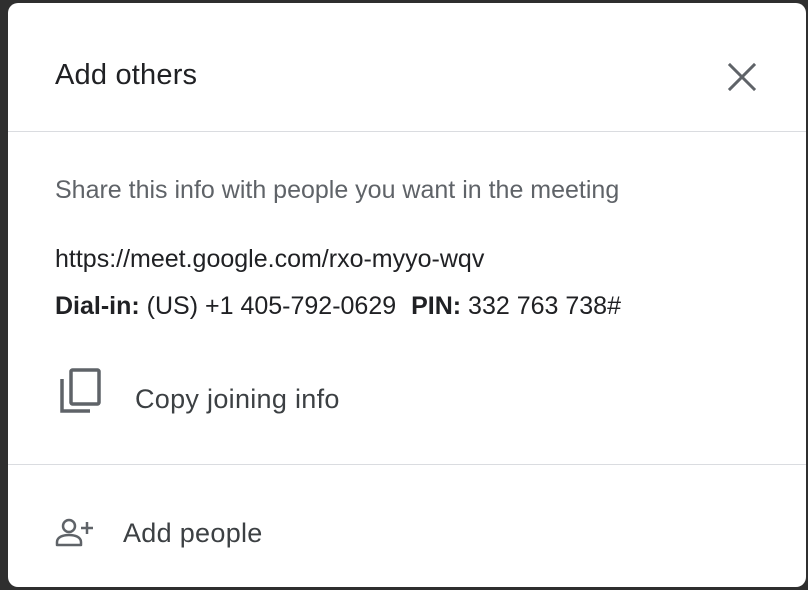 The image size is (808, 590). What do you see at coordinates (237, 399) in the screenshot?
I see `copy-joining-info-label: Copy joining info` at bounding box center [237, 399].